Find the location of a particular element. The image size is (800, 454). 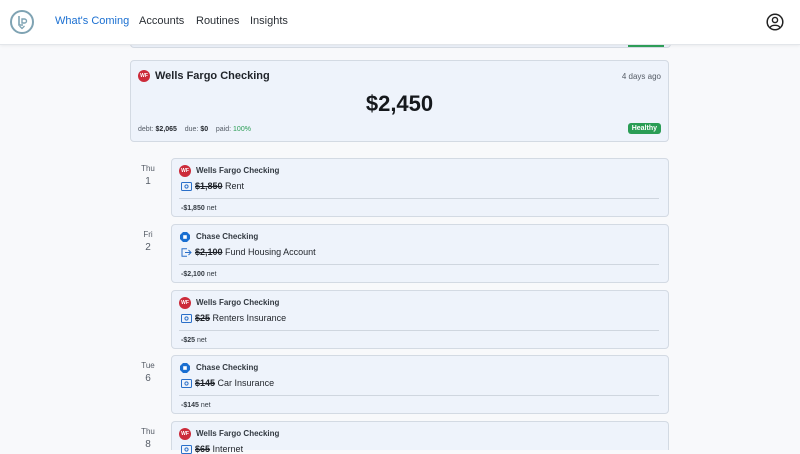

day-label: Thu 8 is located at coordinates (148, 438).